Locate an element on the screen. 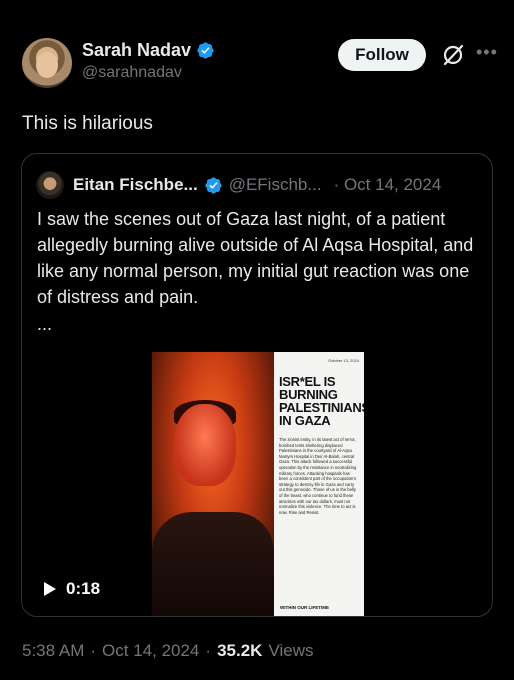  views-count: 35.2K is located at coordinates (239, 651).